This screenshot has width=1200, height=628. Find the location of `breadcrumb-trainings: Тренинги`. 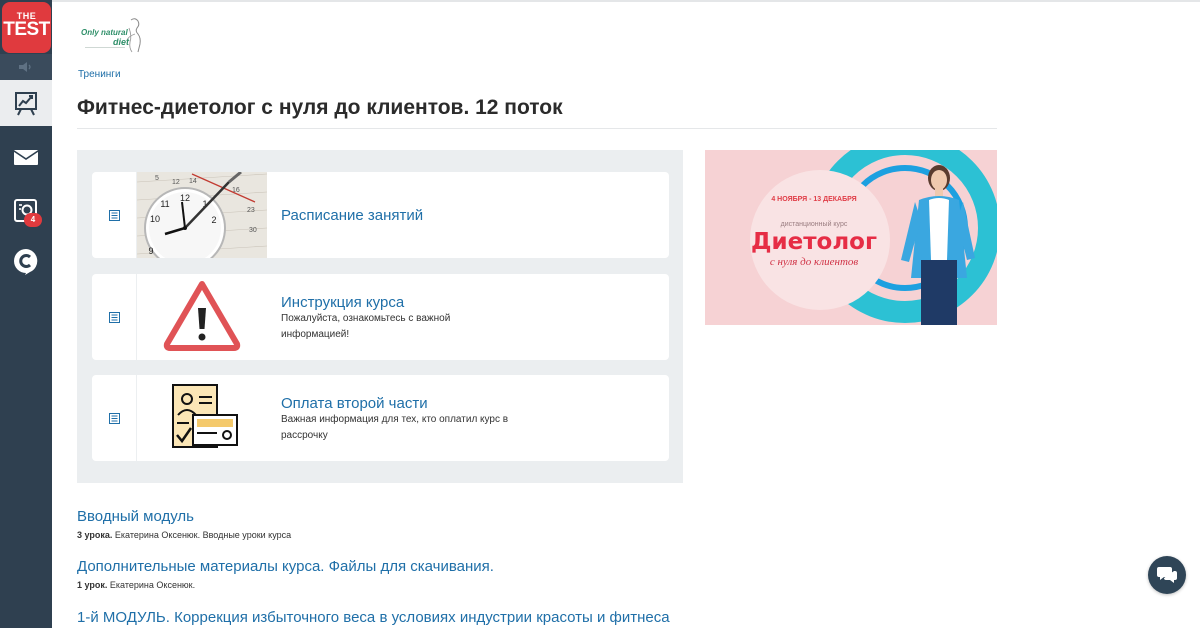

breadcrumb-trainings: Тренинги is located at coordinates (99, 74).